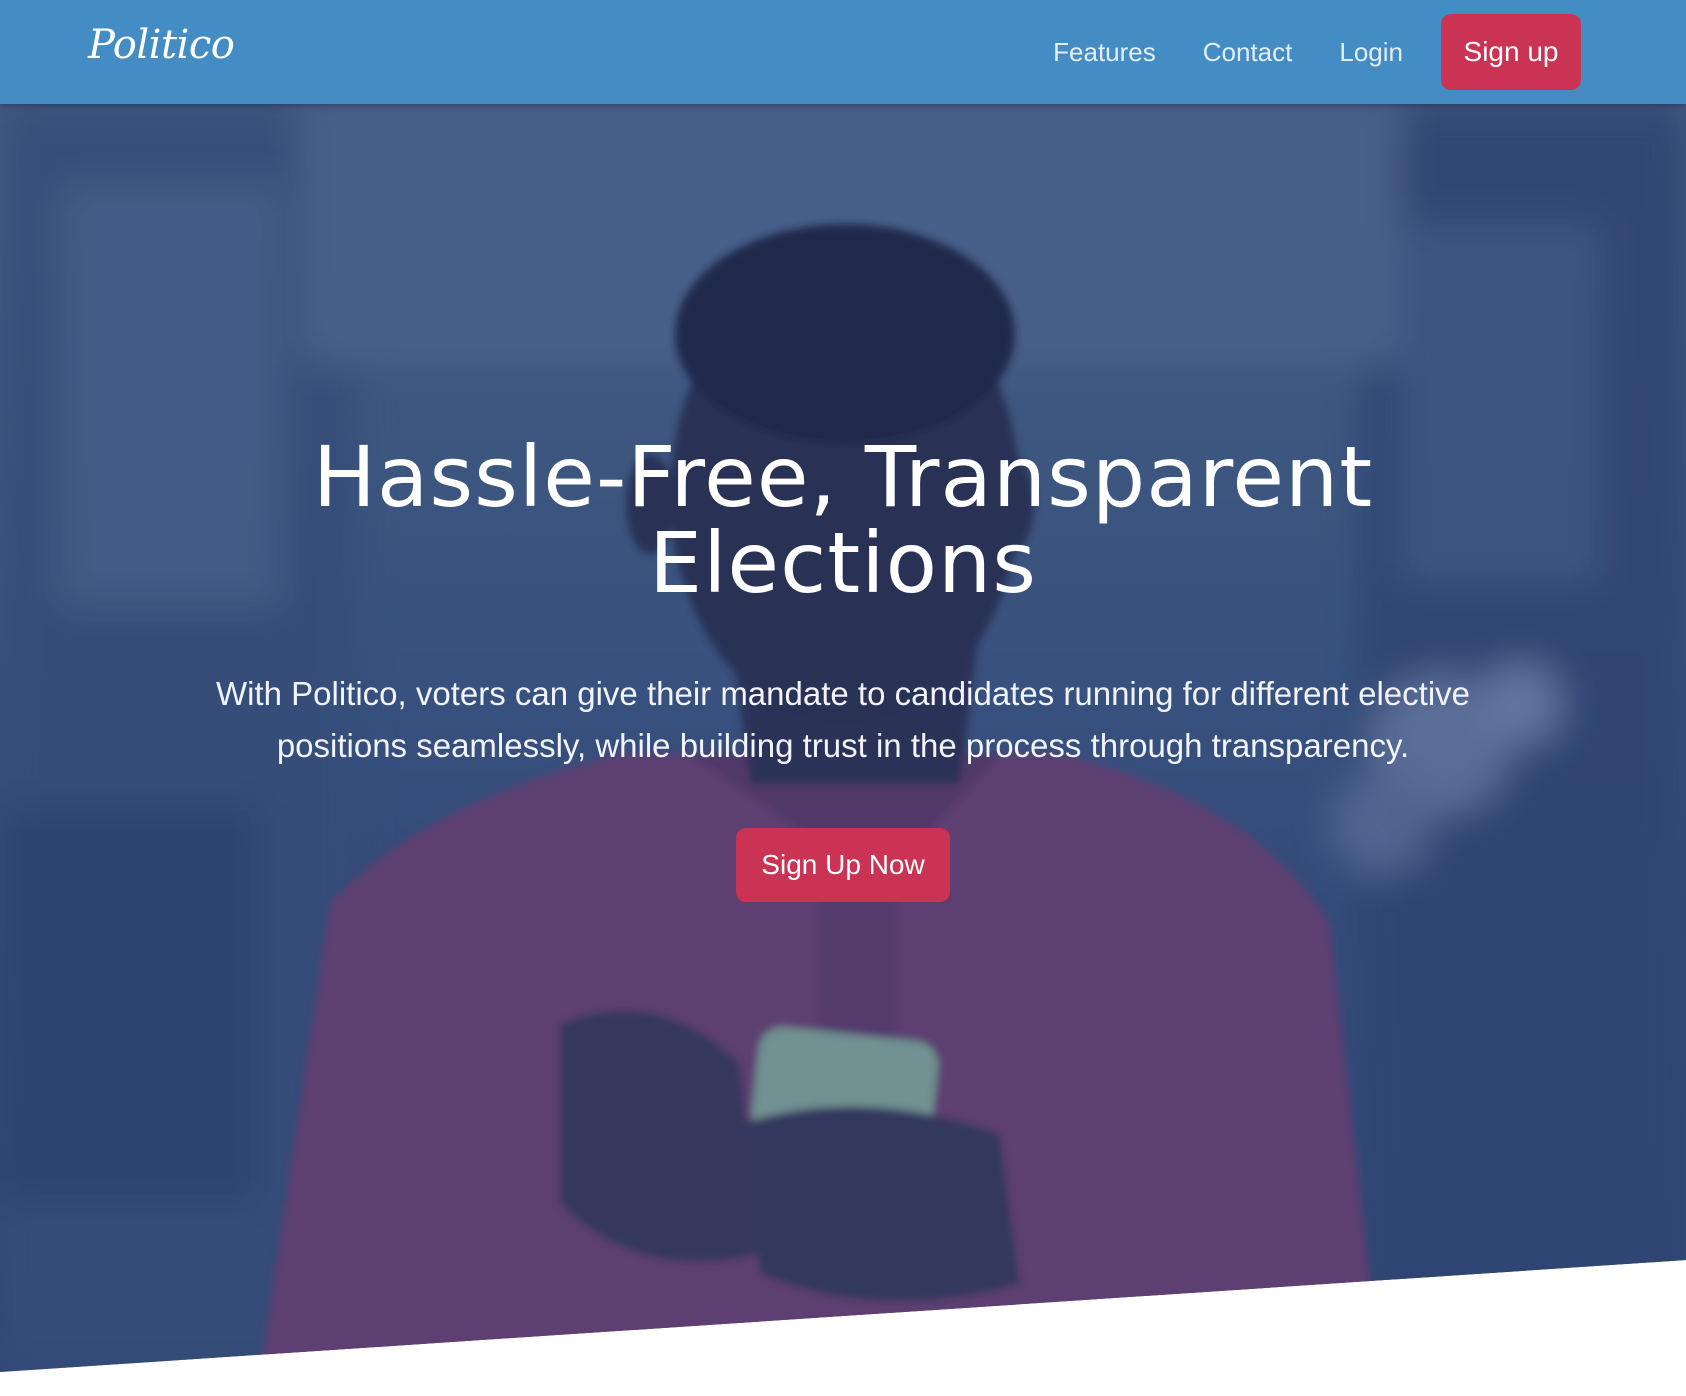 The width and height of the screenshot is (1686, 1396). Describe the element at coordinates (1293, 52) in the screenshot. I see `nav-links: Features Contact Login Sign up` at that location.